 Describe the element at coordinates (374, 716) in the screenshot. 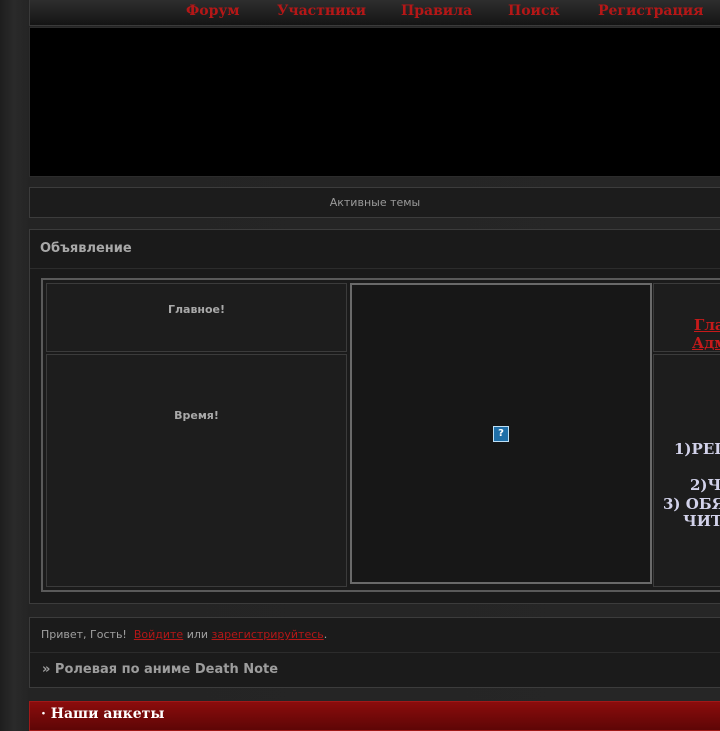

I see `category-header: · Наши анкеты` at that location.